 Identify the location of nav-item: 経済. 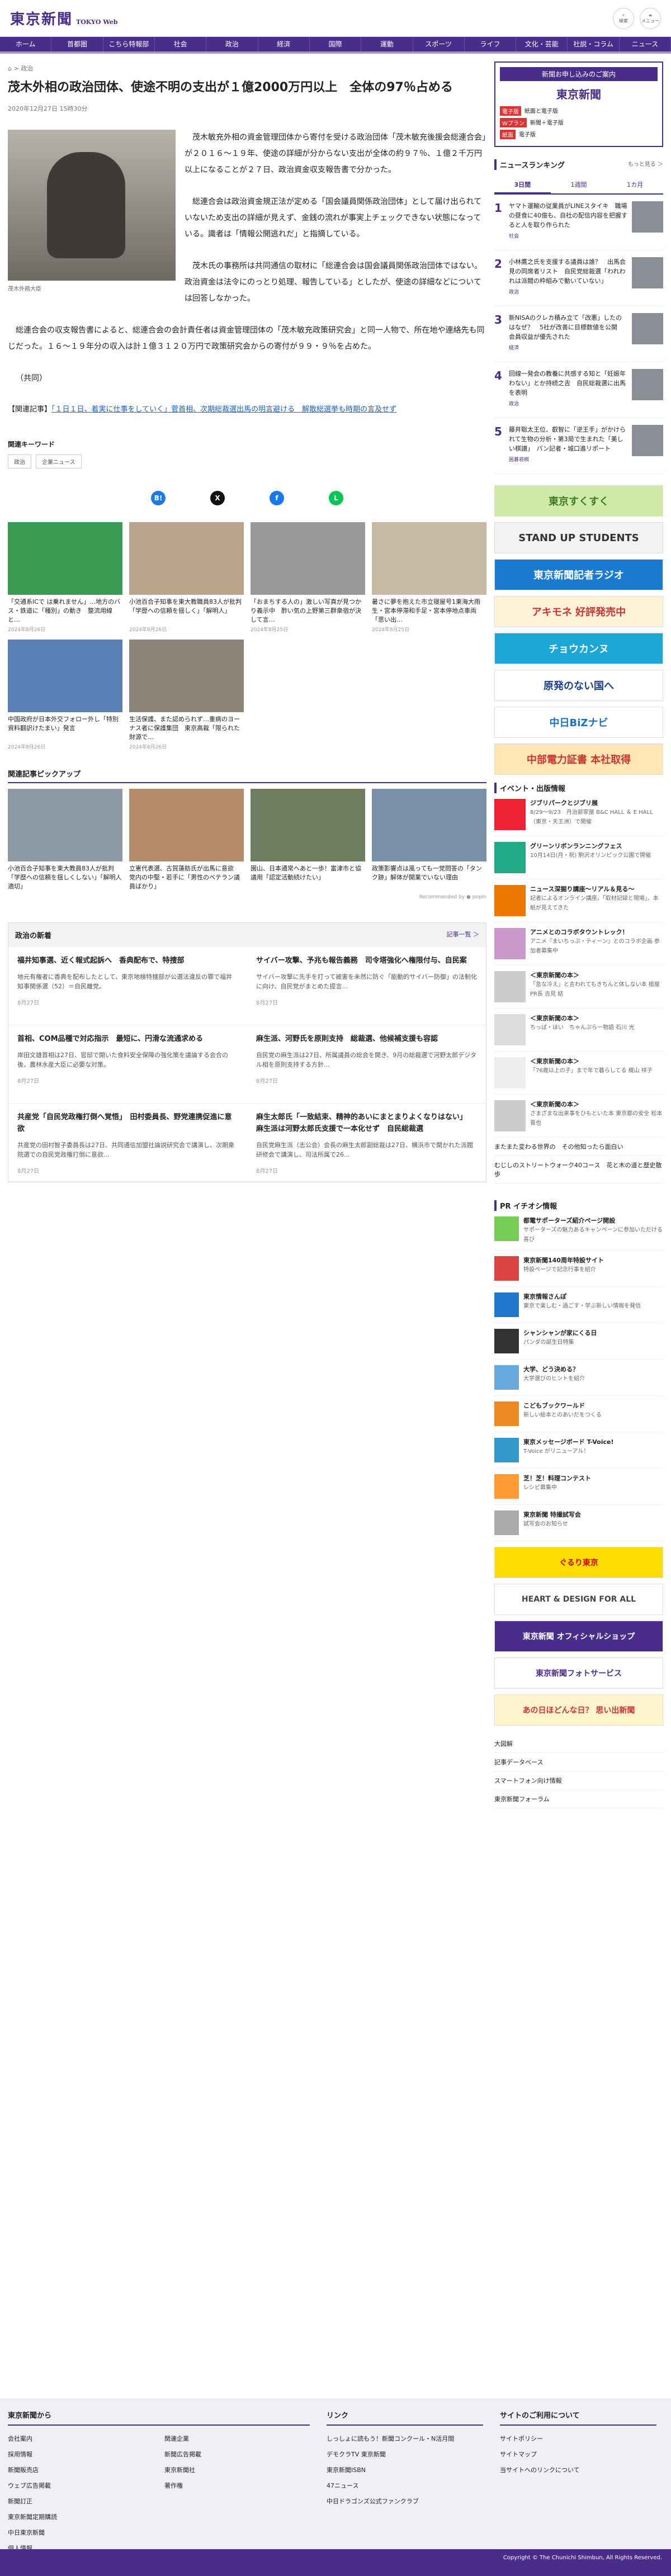
(284, 44).